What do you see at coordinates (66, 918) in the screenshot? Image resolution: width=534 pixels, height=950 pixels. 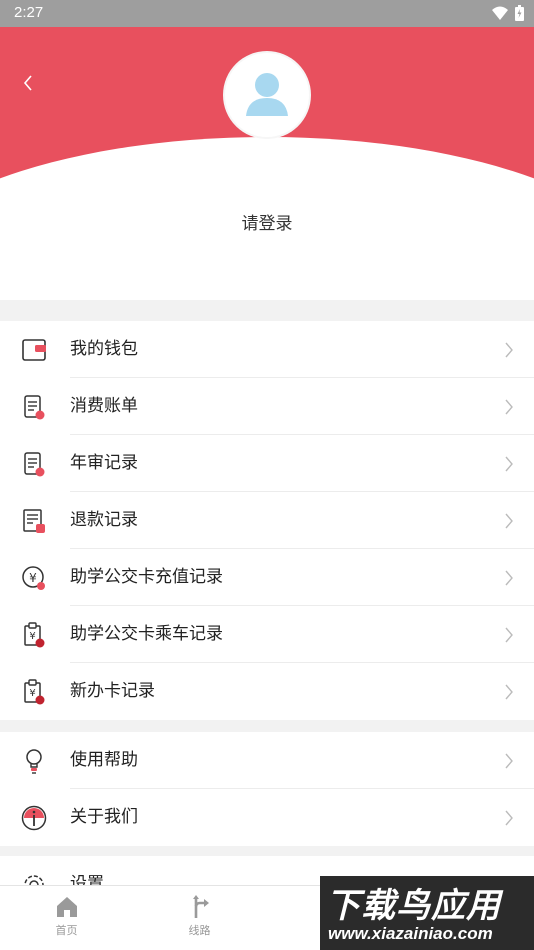 I see `tab-home: 首页` at bounding box center [66, 918].